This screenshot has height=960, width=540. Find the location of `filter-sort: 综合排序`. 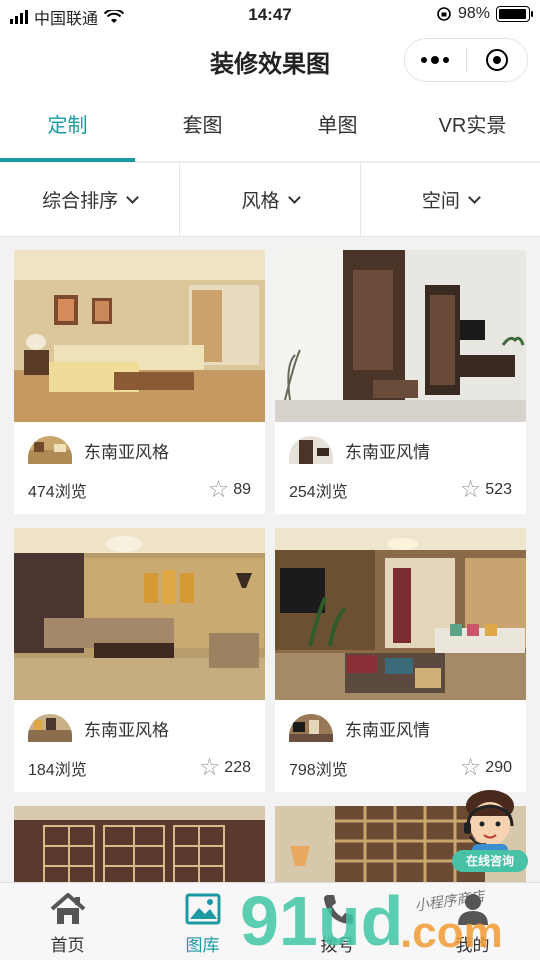

filter-sort: 综合排序 is located at coordinates (90, 199).